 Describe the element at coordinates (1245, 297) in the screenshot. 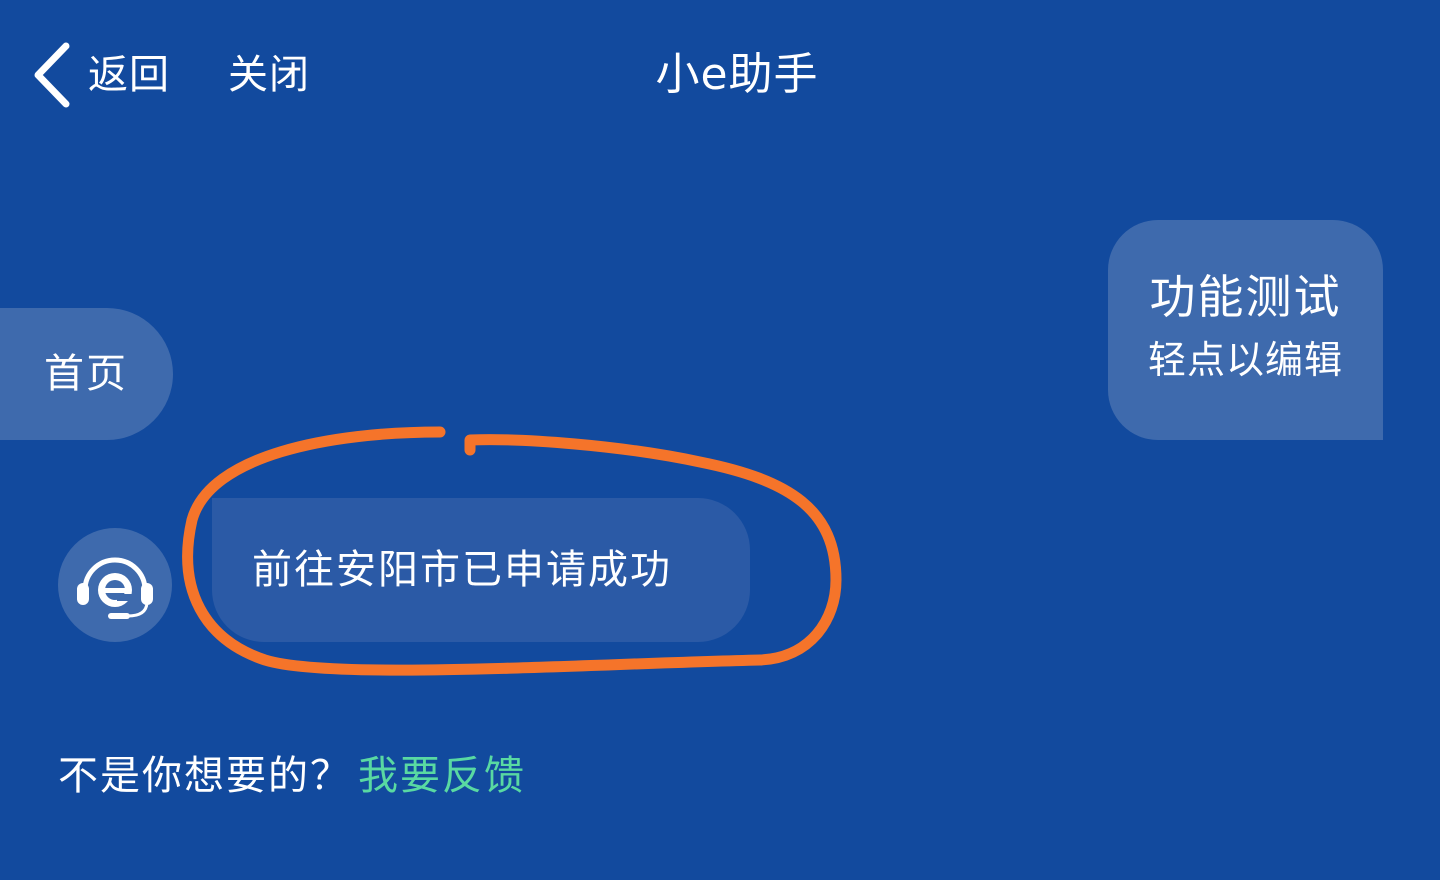

I see `user-message-text: 功能测试` at that location.